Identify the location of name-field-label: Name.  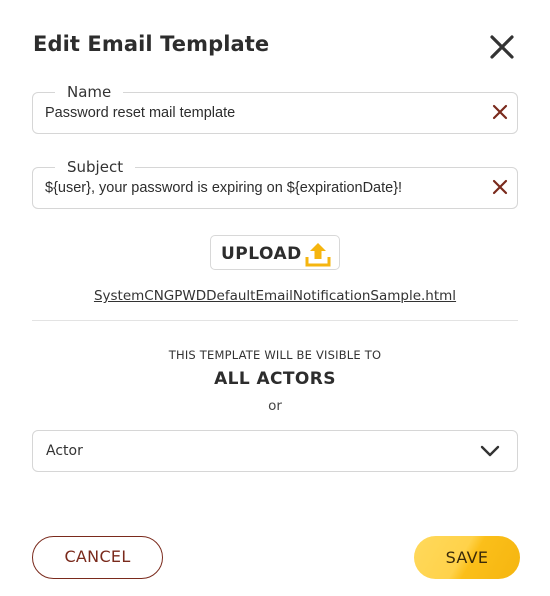
(89, 92).